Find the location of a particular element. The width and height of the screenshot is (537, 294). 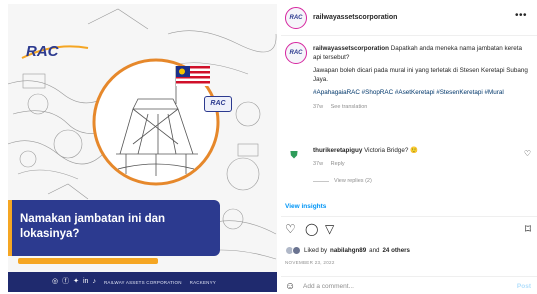

post-date: NOVEMBER 23, 2022 is located at coordinates (310, 262).